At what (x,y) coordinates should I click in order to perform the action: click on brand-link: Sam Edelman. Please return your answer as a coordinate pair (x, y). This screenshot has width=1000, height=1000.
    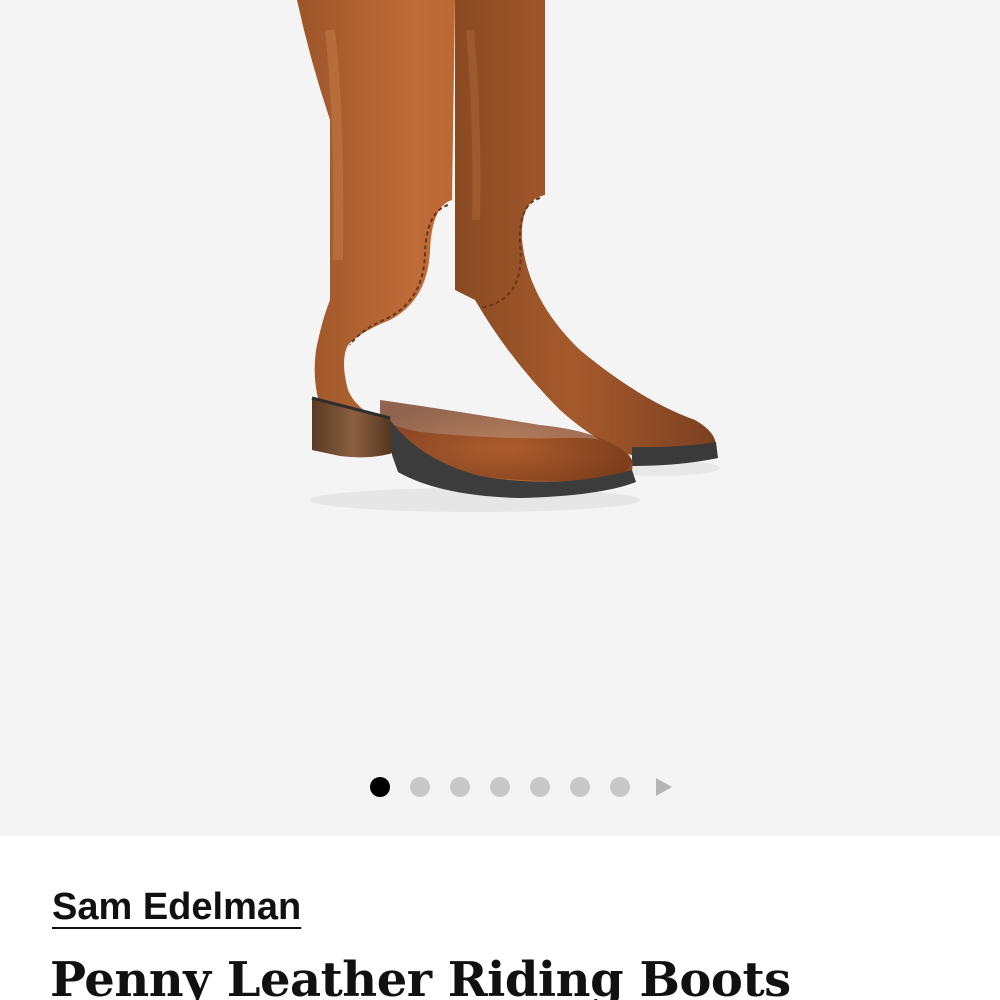
    Looking at the image, I should click on (176, 907).